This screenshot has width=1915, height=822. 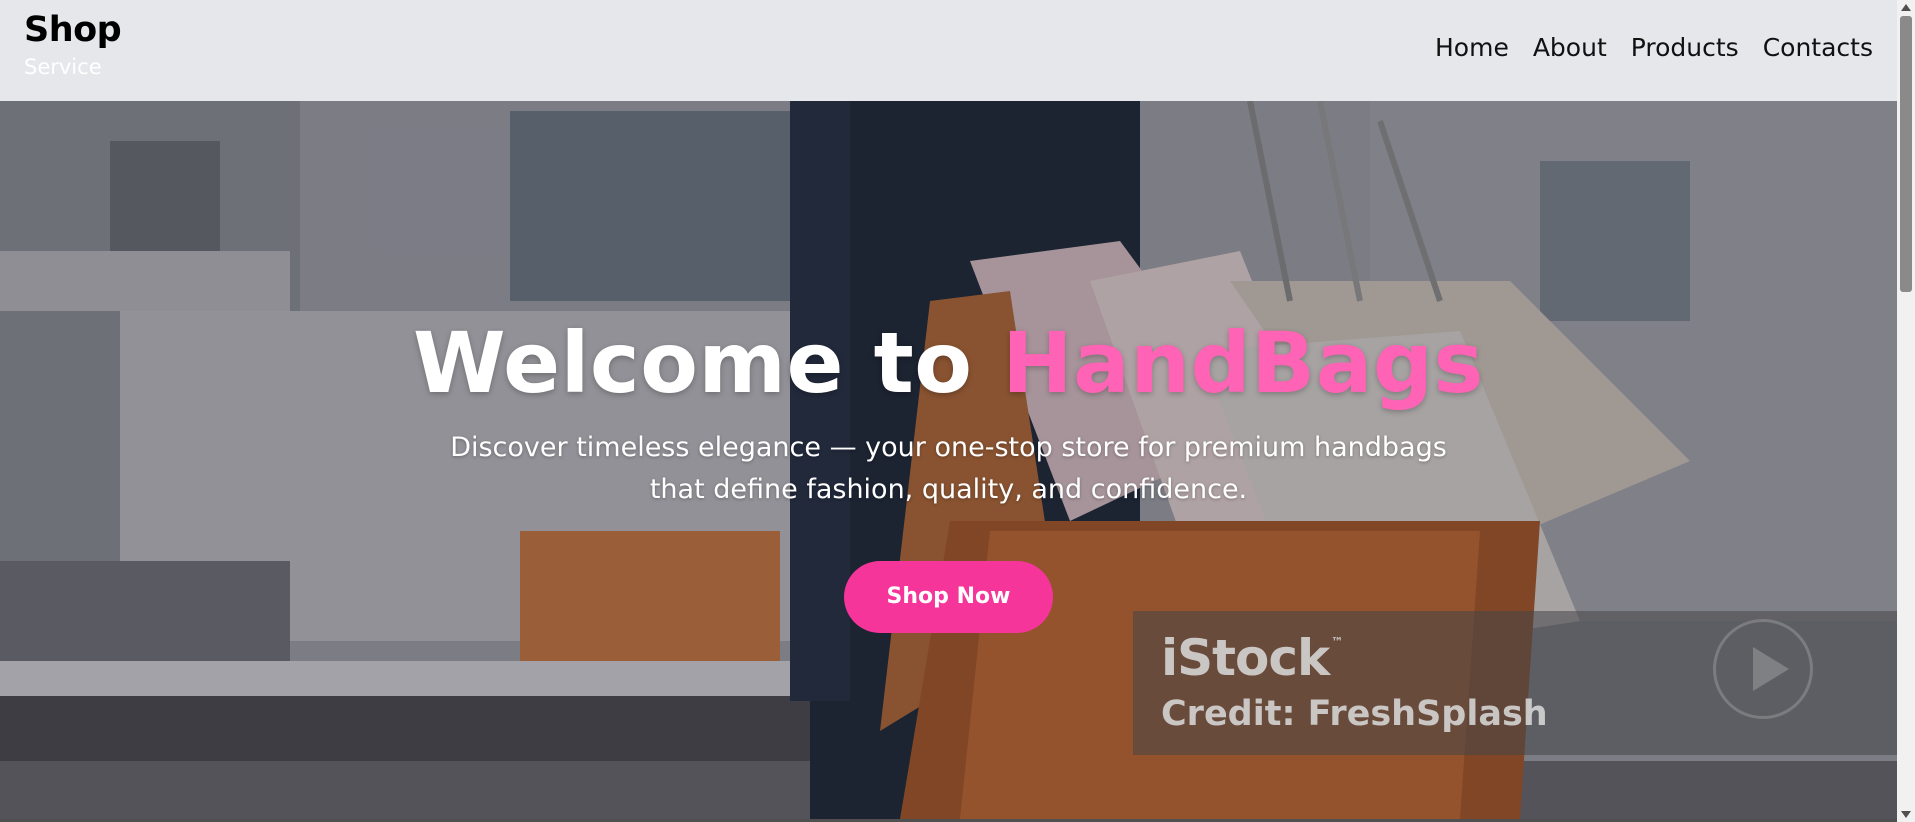 What do you see at coordinates (1818, 48) in the screenshot?
I see `nav-contacts-link: Contacts` at bounding box center [1818, 48].